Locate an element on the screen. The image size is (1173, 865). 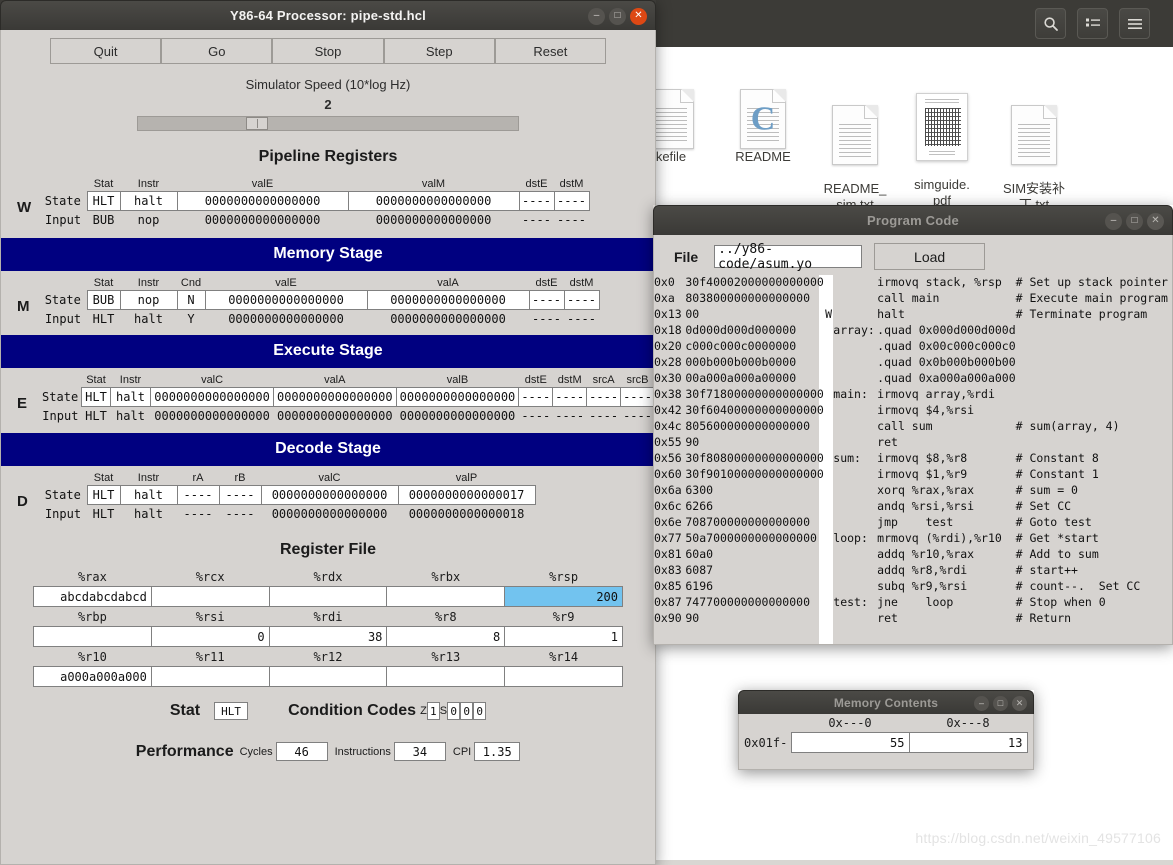
simulator-titlebar: Y86-64 Processor: pipe-std.hcl – □ ✕ is located at coordinates (328, 15).